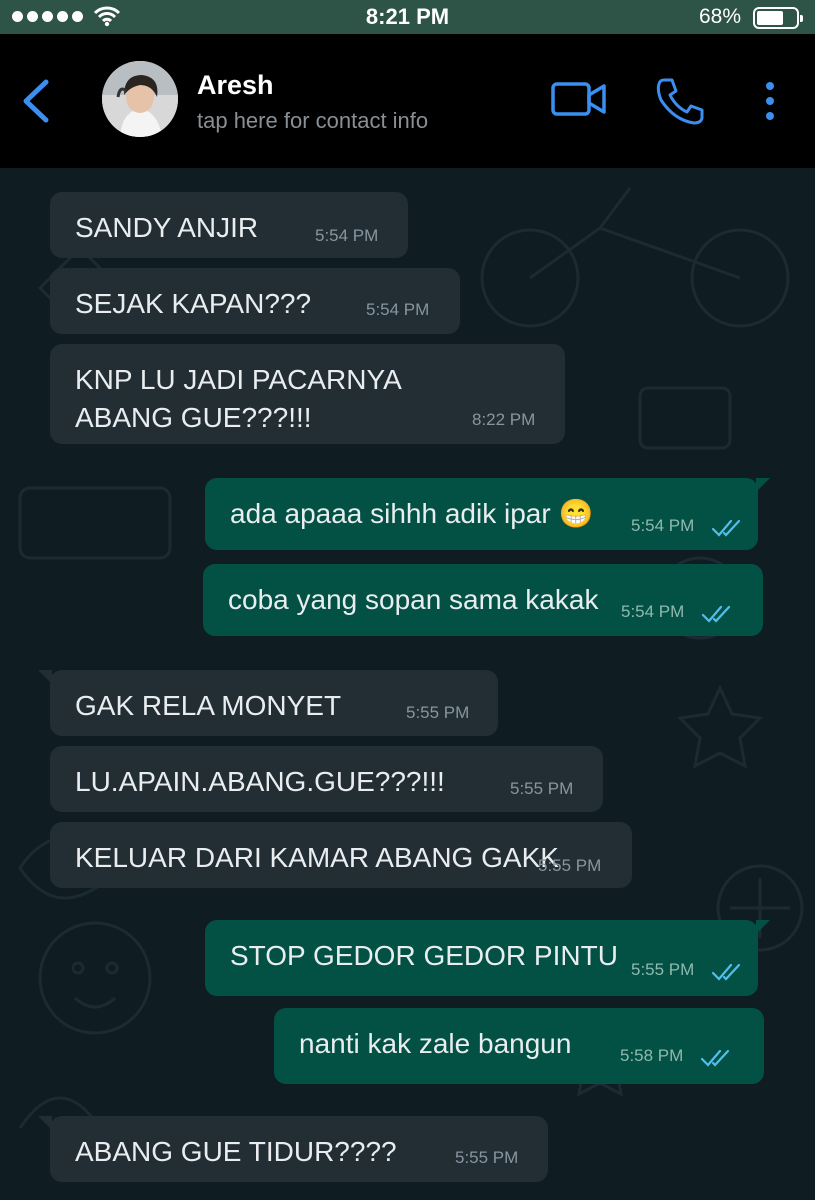 The width and height of the screenshot is (815, 1200). I want to click on message-text: ABANG GUE TIDUR????, so click(236, 1151).